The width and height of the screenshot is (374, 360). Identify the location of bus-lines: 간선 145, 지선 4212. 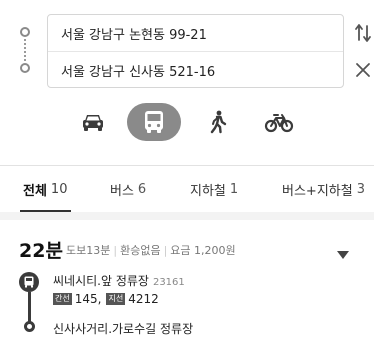
(106, 299).